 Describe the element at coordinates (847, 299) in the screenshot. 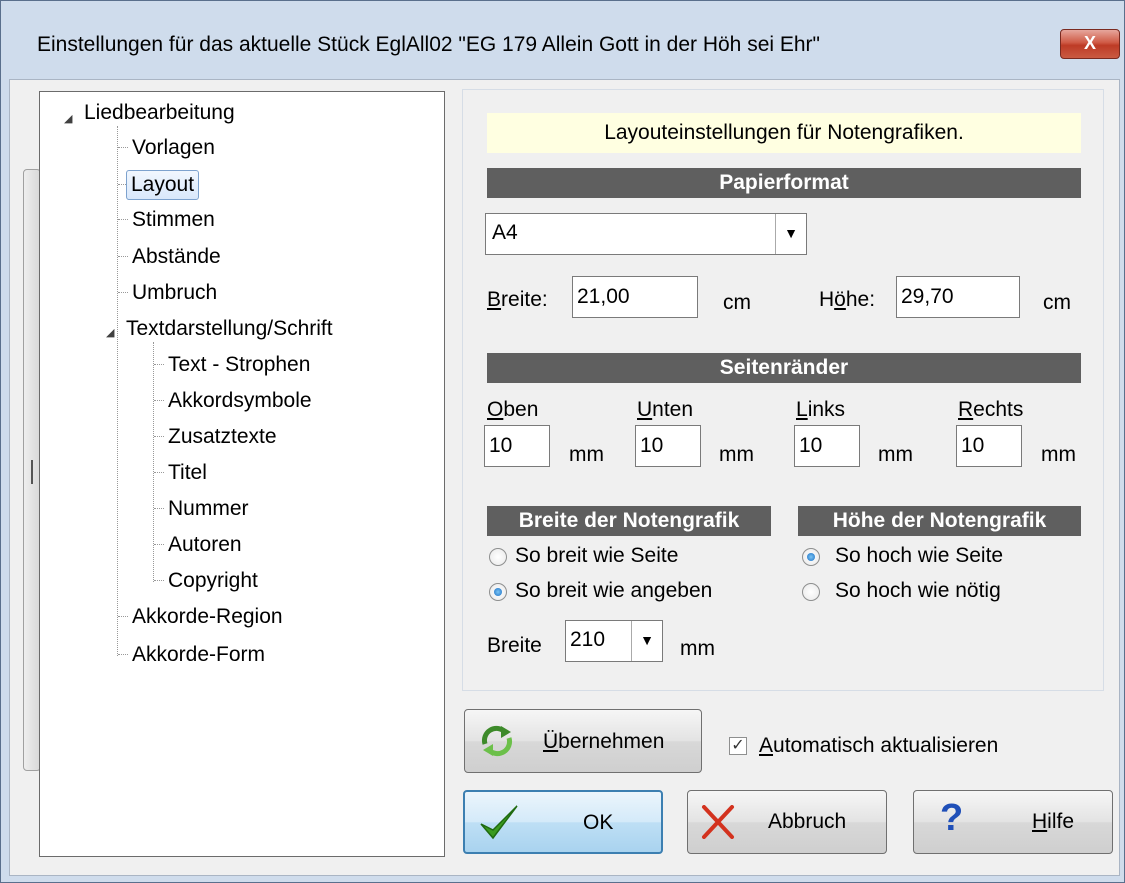

I see `hoehe-label: Höhe:` at that location.